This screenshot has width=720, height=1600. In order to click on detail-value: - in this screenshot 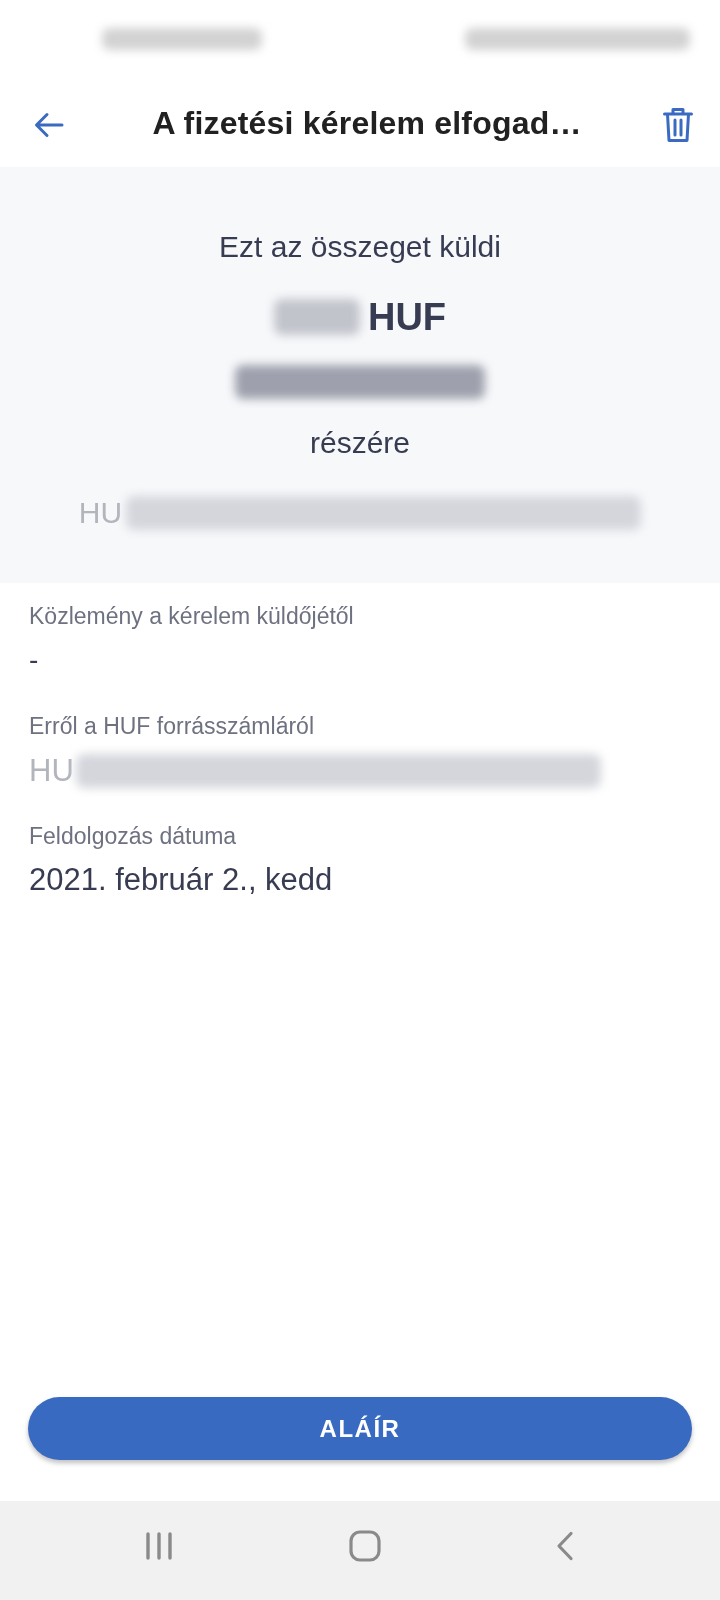, I will do `click(34, 660)`.